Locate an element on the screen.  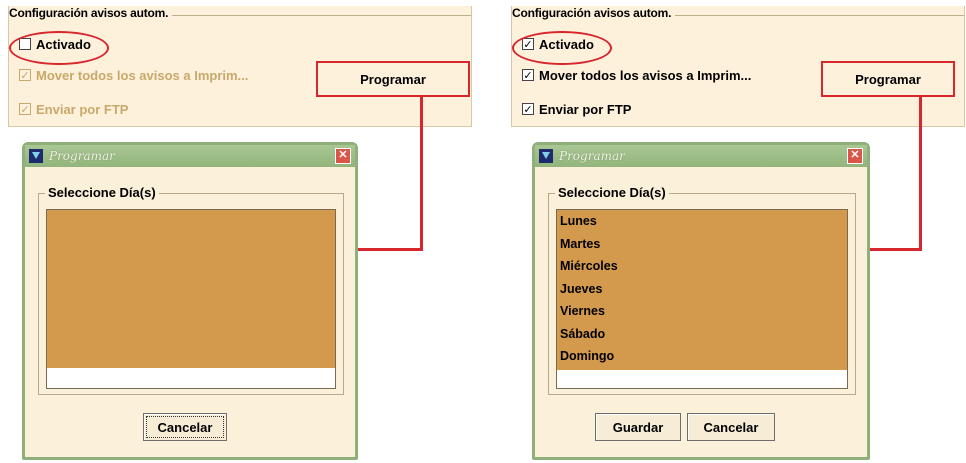
save-button-label: Guardar is located at coordinates (638, 427).